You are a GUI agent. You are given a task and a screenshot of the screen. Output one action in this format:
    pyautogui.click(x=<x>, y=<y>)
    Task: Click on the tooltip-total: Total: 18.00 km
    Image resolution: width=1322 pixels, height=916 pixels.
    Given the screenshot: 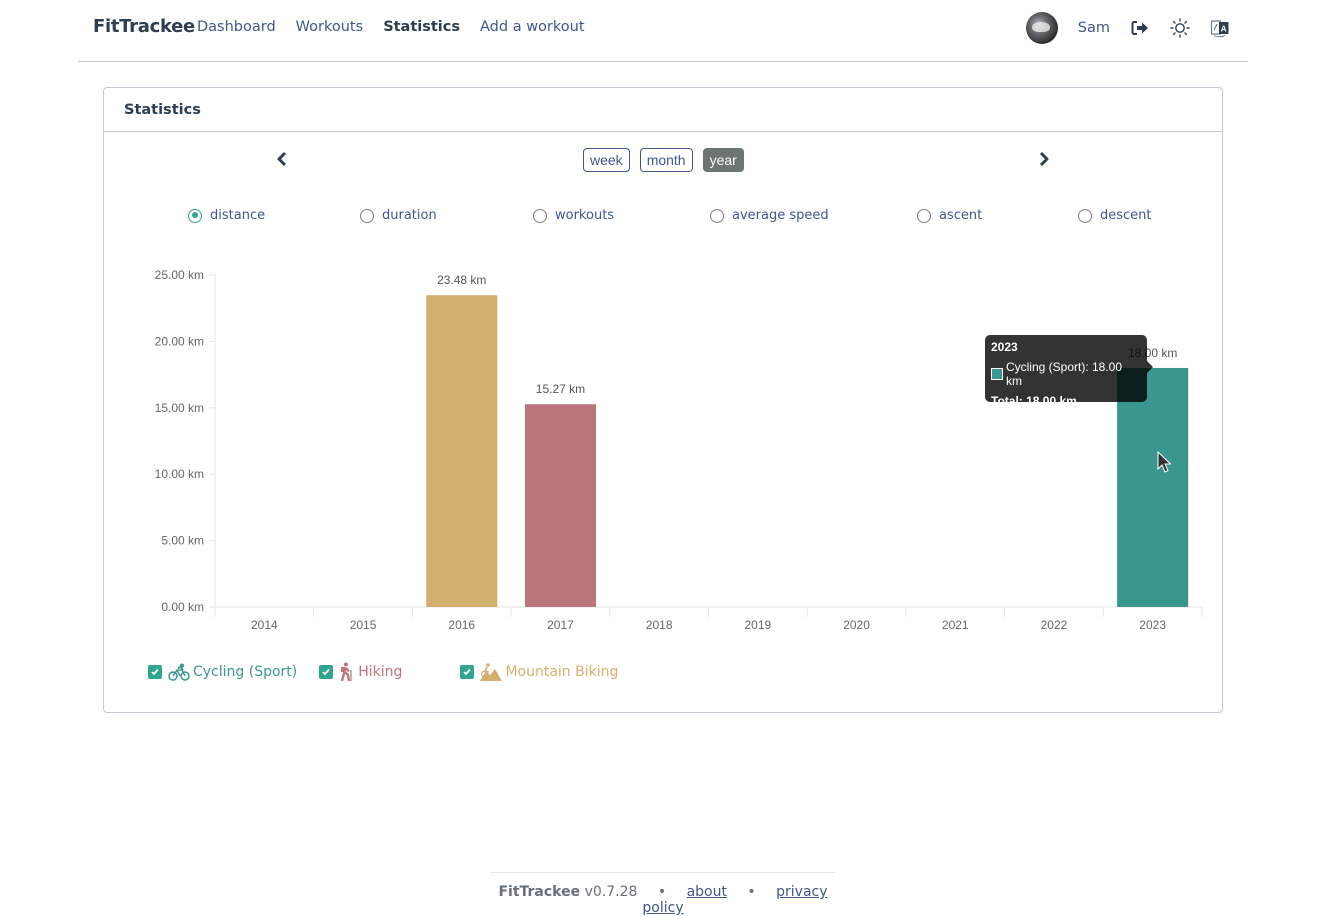 What is the action you would take?
    pyautogui.click(x=1034, y=401)
    